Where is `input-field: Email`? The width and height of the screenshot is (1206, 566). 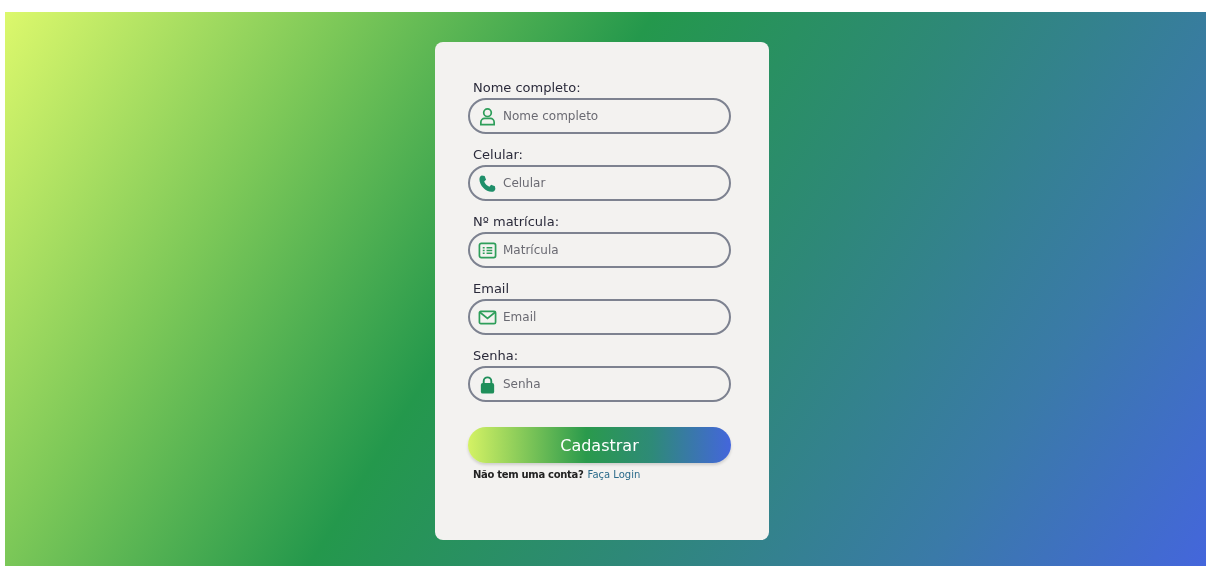 input-field: Email is located at coordinates (599, 317).